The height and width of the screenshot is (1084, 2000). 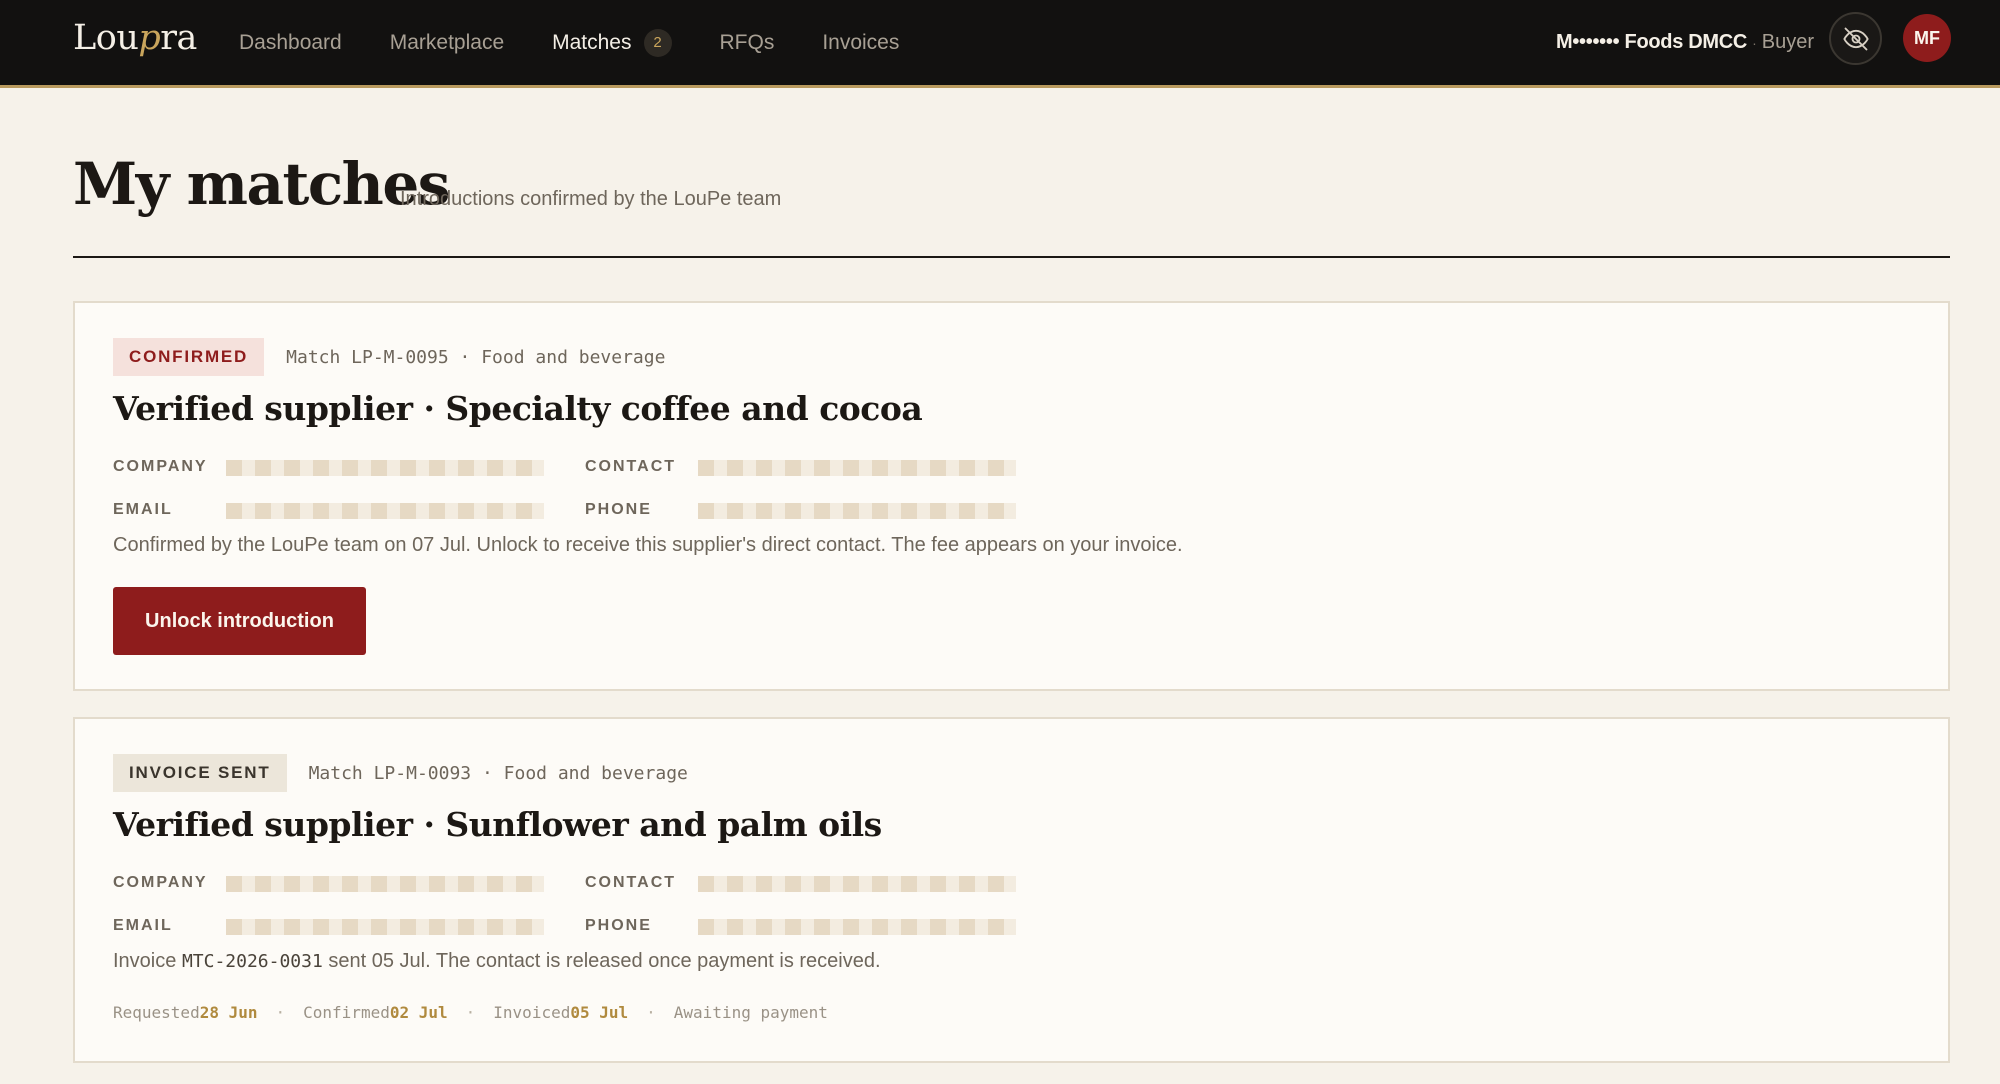 I want to click on user-avatar: MF, so click(x=1927, y=38).